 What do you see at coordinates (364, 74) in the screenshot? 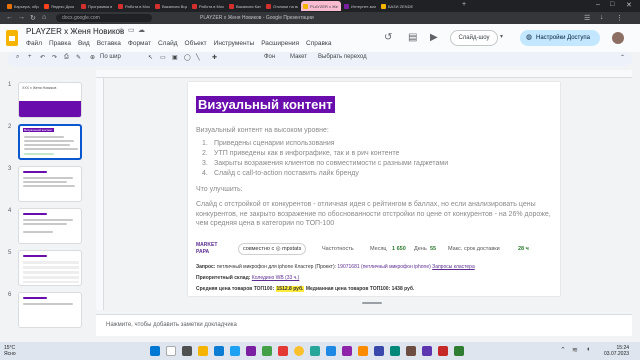
I see `horizontal-ruler` at bounding box center [364, 74].